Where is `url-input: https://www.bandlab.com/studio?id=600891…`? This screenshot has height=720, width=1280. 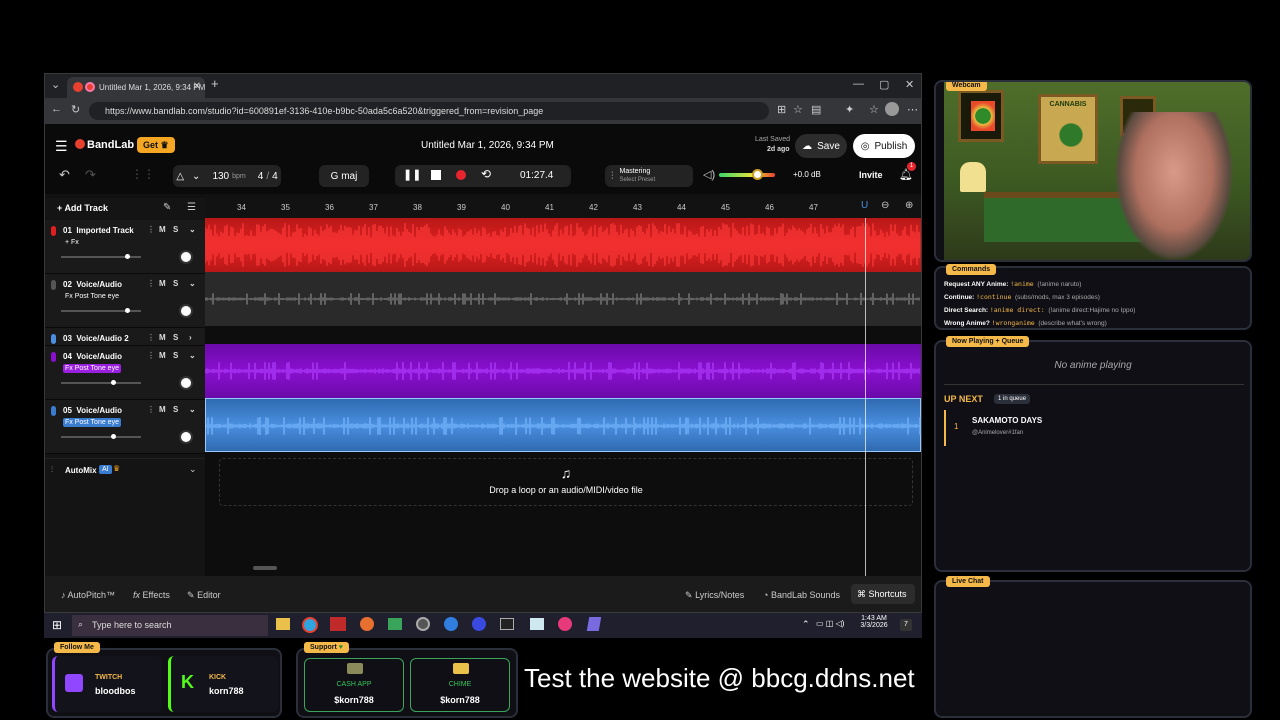 url-input: https://www.bandlab.com/studio?id=600891… is located at coordinates (429, 111).